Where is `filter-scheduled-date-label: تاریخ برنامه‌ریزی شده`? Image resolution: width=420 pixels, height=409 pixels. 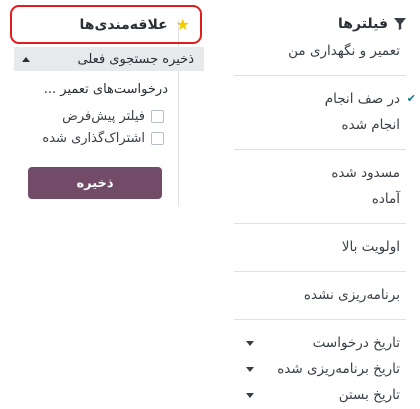 filter-scheduled-date-label: تاریخ برنامه‌ریزی شده is located at coordinates (338, 369).